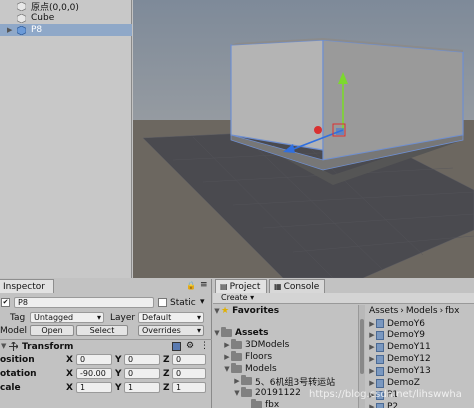 The image size is (474, 408). What do you see at coordinates (189, 359) in the screenshot?
I see `position-z-field: 0` at bounding box center [189, 359].